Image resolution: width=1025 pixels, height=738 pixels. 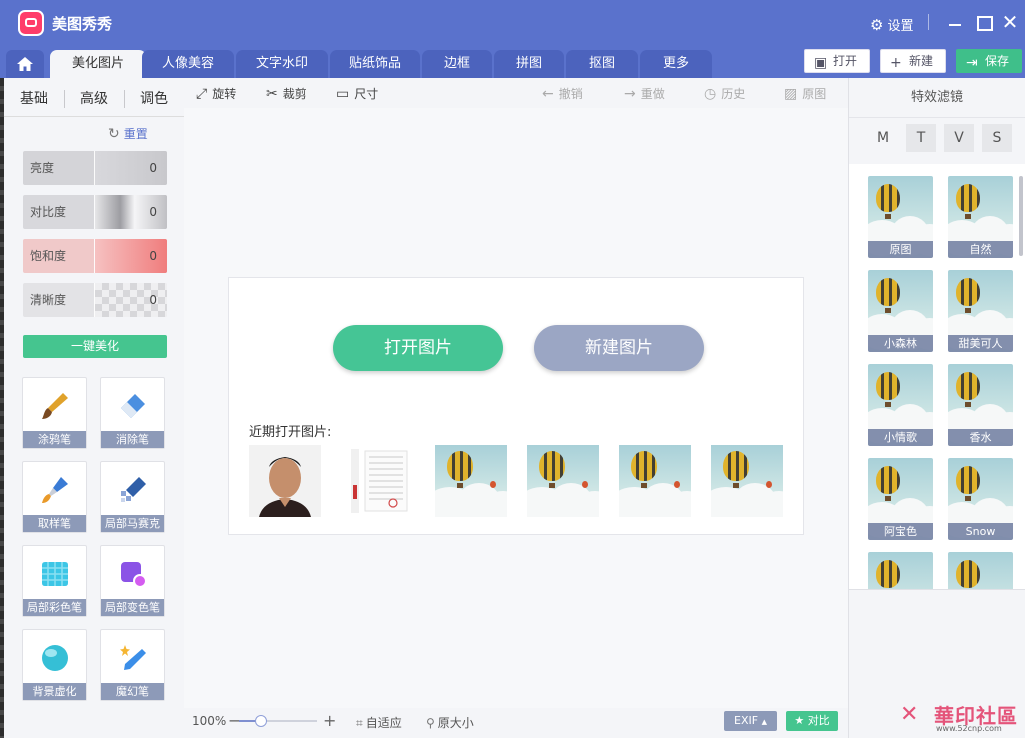 I want to click on tab-beautify: 美化图片, so click(x=98, y=64).